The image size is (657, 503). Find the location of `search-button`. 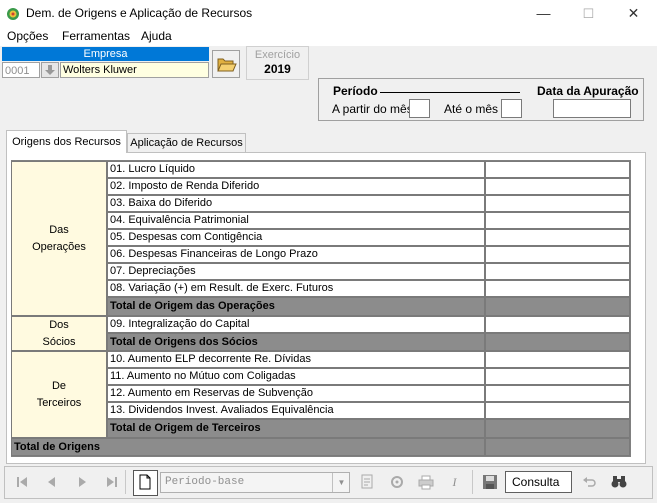

search-button is located at coordinates (618, 482).